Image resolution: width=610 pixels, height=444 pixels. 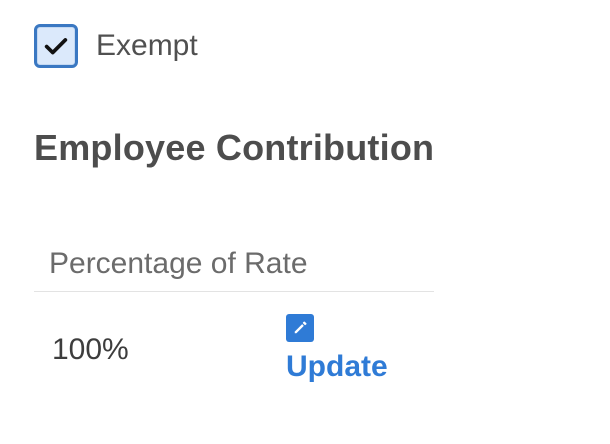 I want to click on exempt-checkbox, so click(x=56, y=46).